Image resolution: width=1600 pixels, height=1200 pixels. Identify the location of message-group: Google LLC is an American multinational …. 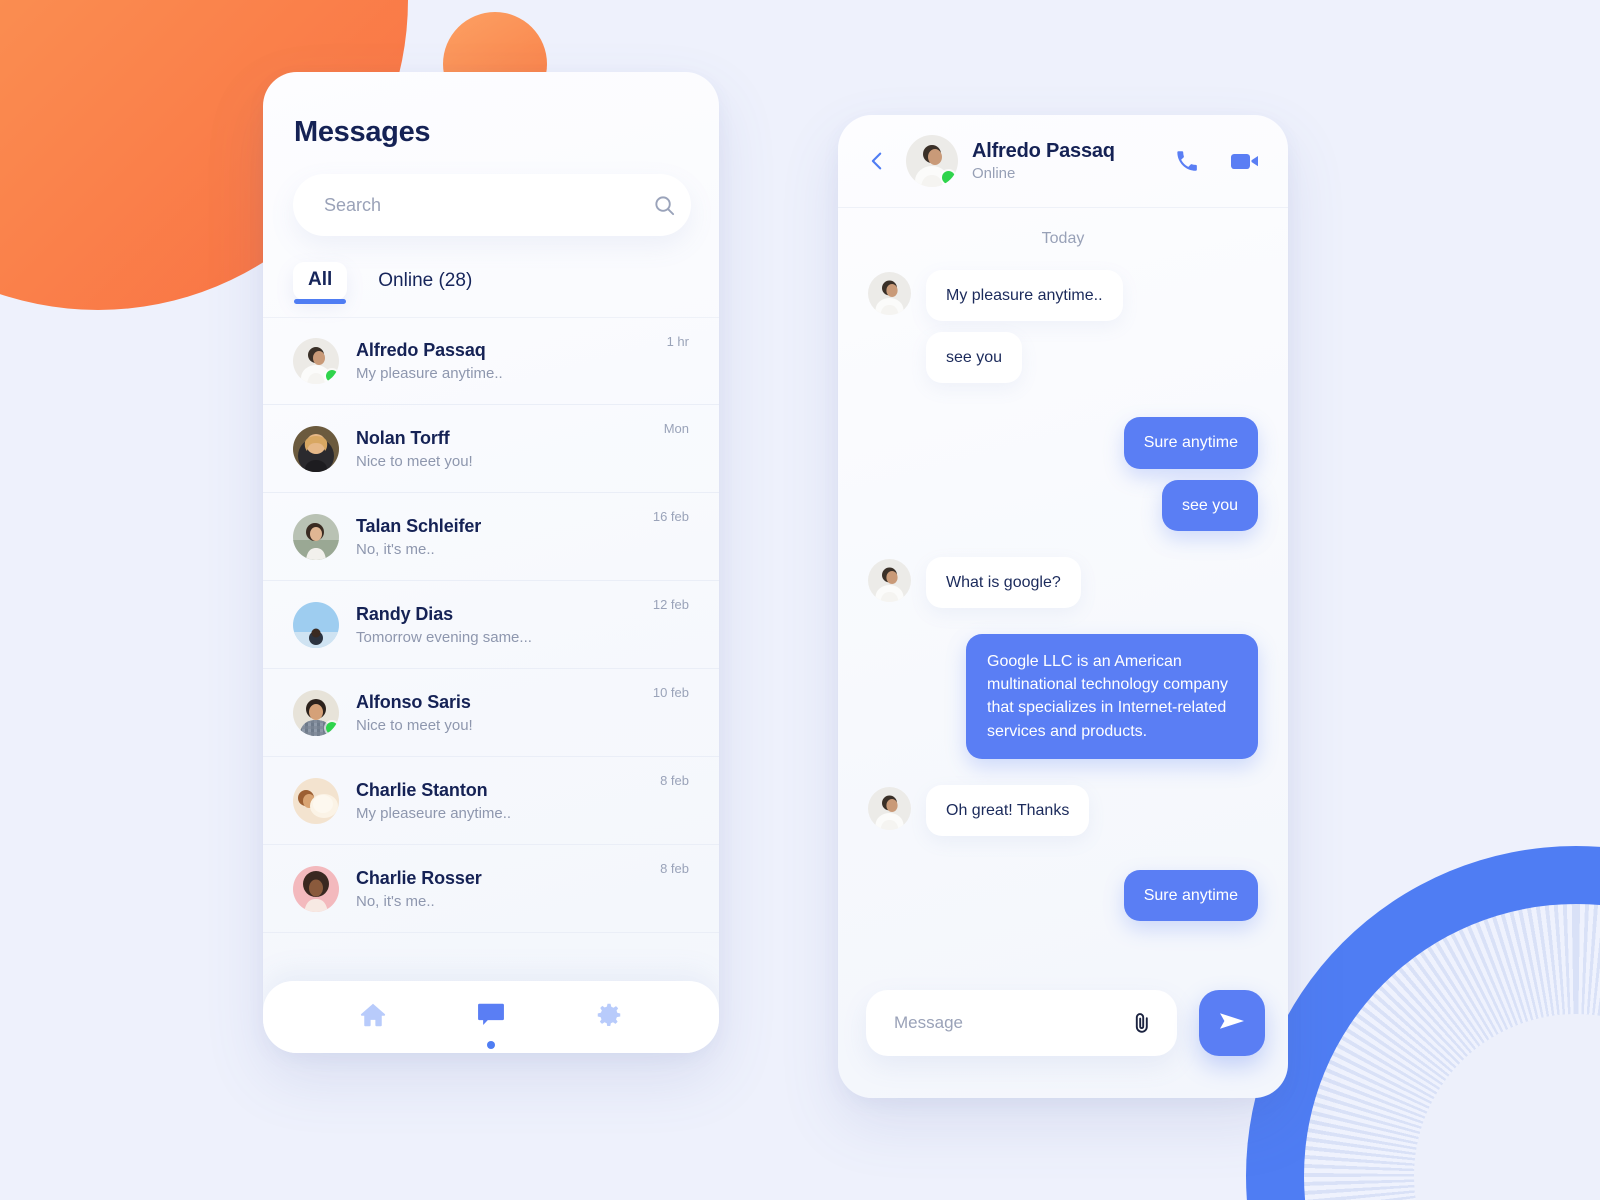
(1063, 696).